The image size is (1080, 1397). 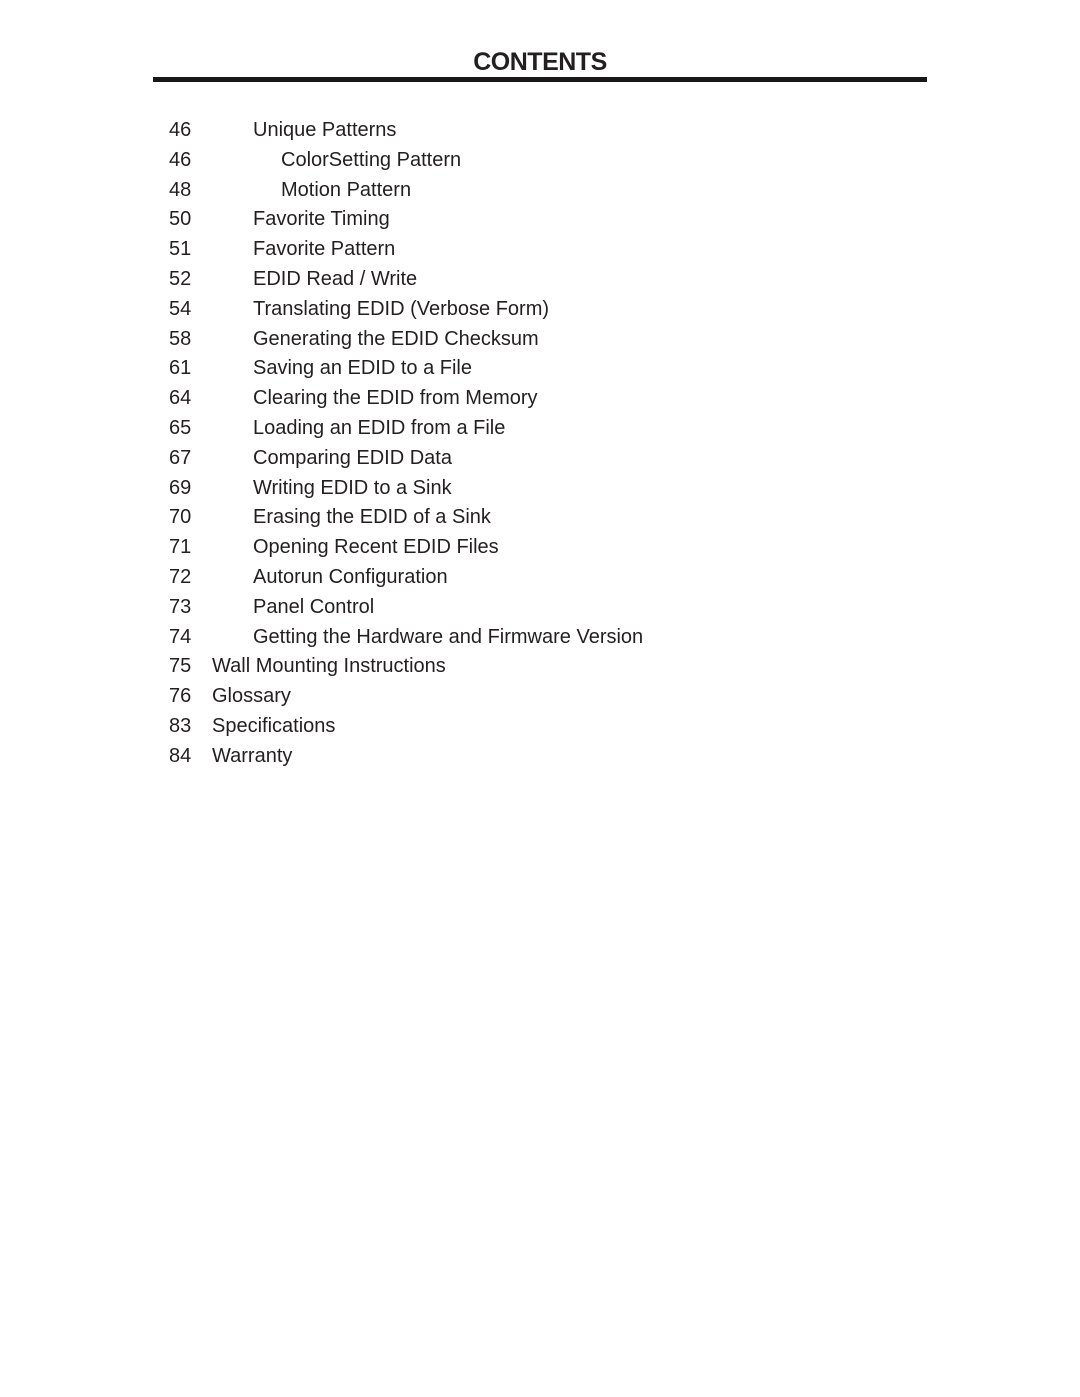 What do you see at coordinates (180, 606) in the screenshot?
I see `toc-page-number: 73` at bounding box center [180, 606].